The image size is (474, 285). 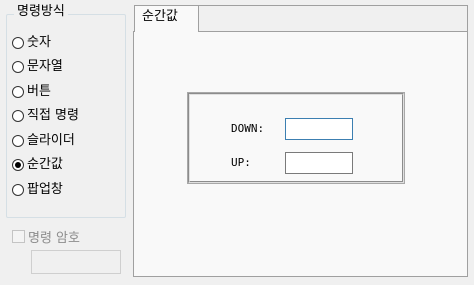 I want to click on command-password-checkbox: 명령 암호, so click(x=46, y=236).